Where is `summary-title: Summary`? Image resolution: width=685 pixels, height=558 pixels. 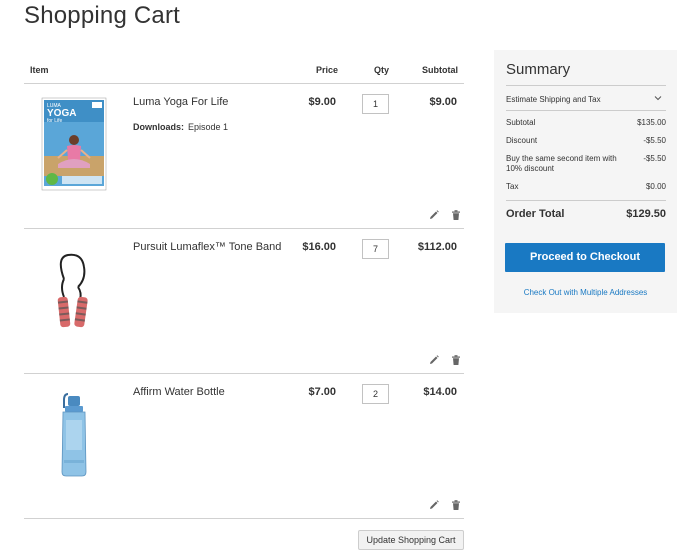 summary-title: Summary is located at coordinates (538, 69).